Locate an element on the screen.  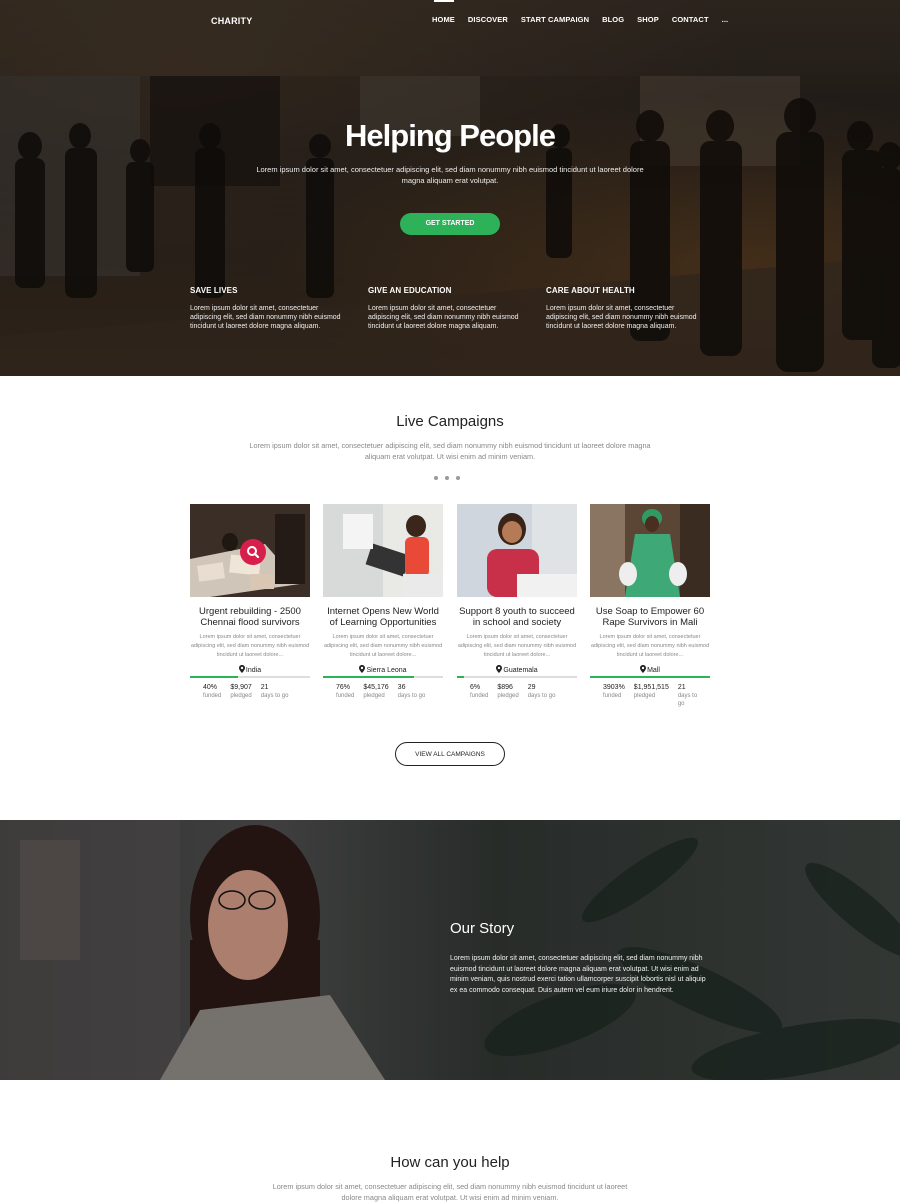
story-title: Our Story is located at coordinates (482, 928).